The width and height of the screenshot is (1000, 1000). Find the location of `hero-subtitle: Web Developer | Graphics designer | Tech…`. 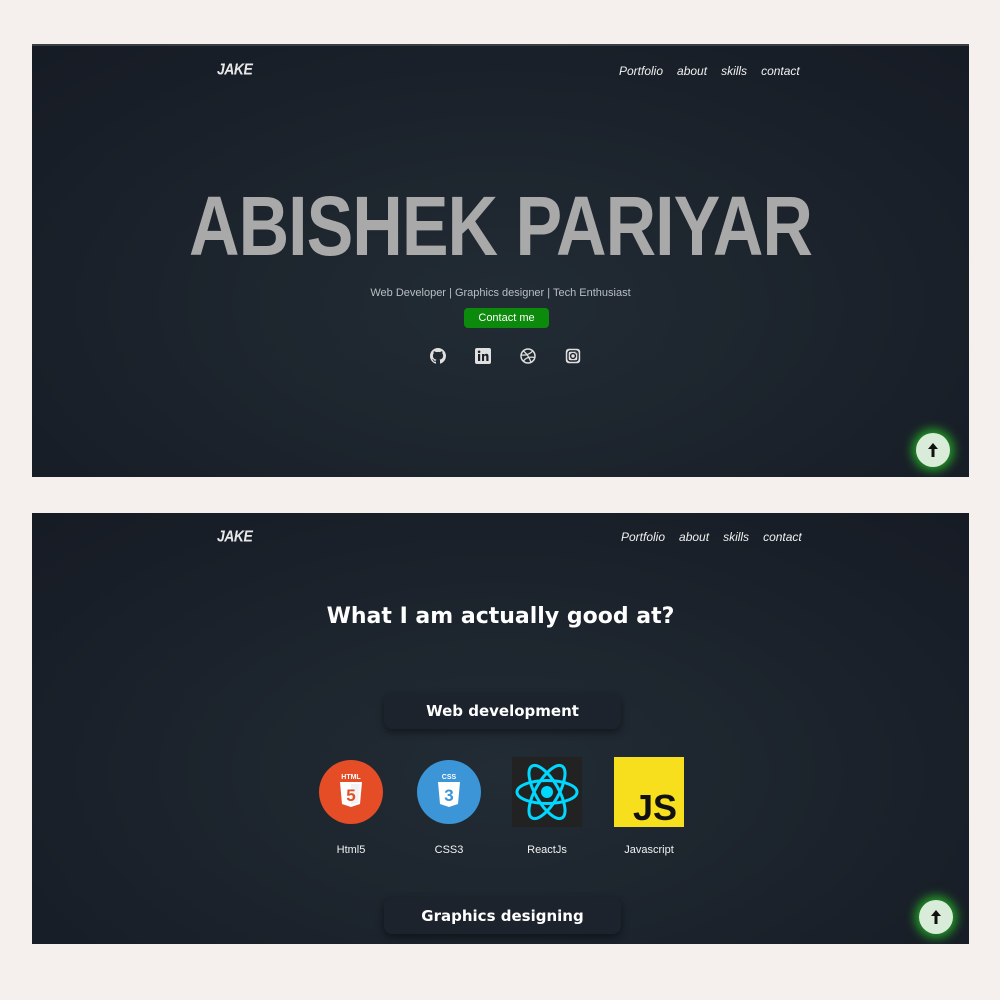

hero-subtitle: Web Developer | Graphics designer | Tech… is located at coordinates (500, 293).